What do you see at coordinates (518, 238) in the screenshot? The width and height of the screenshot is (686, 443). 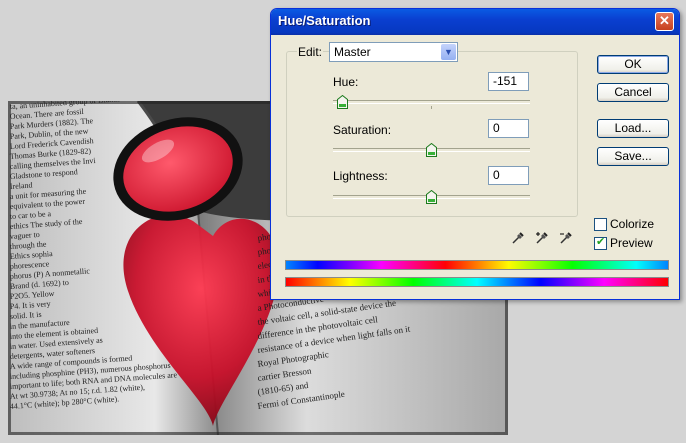 I see `eyedropper-icon` at bounding box center [518, 238].